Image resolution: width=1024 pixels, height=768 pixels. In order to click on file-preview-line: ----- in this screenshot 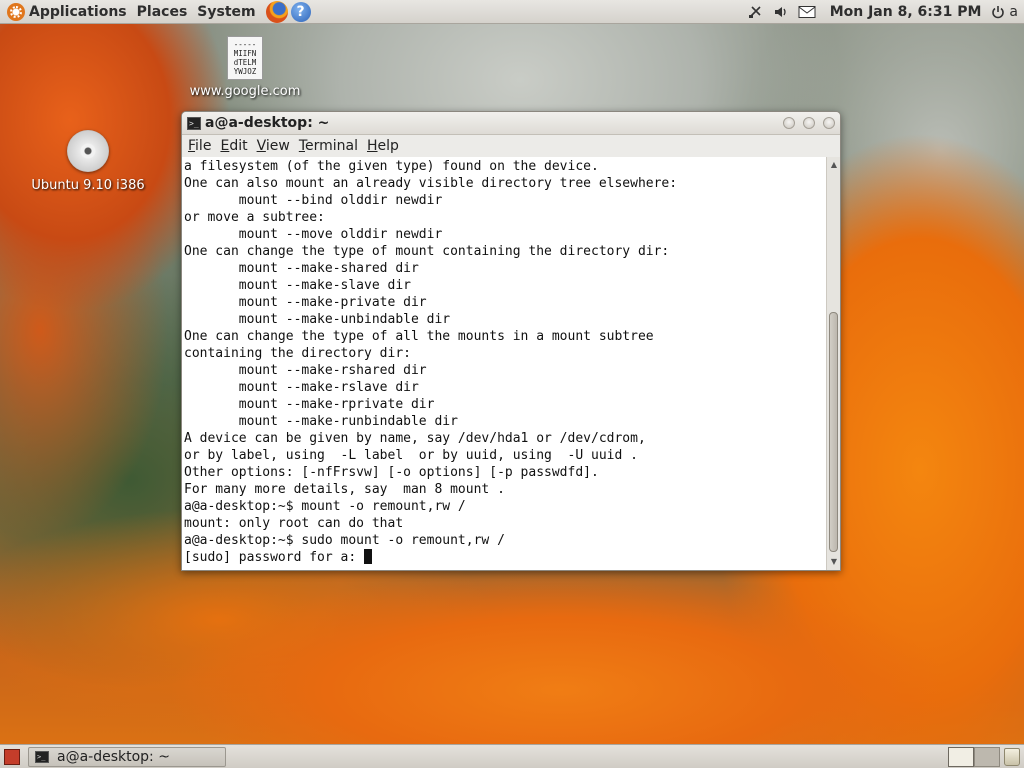, I will do `click(245, 44)`.